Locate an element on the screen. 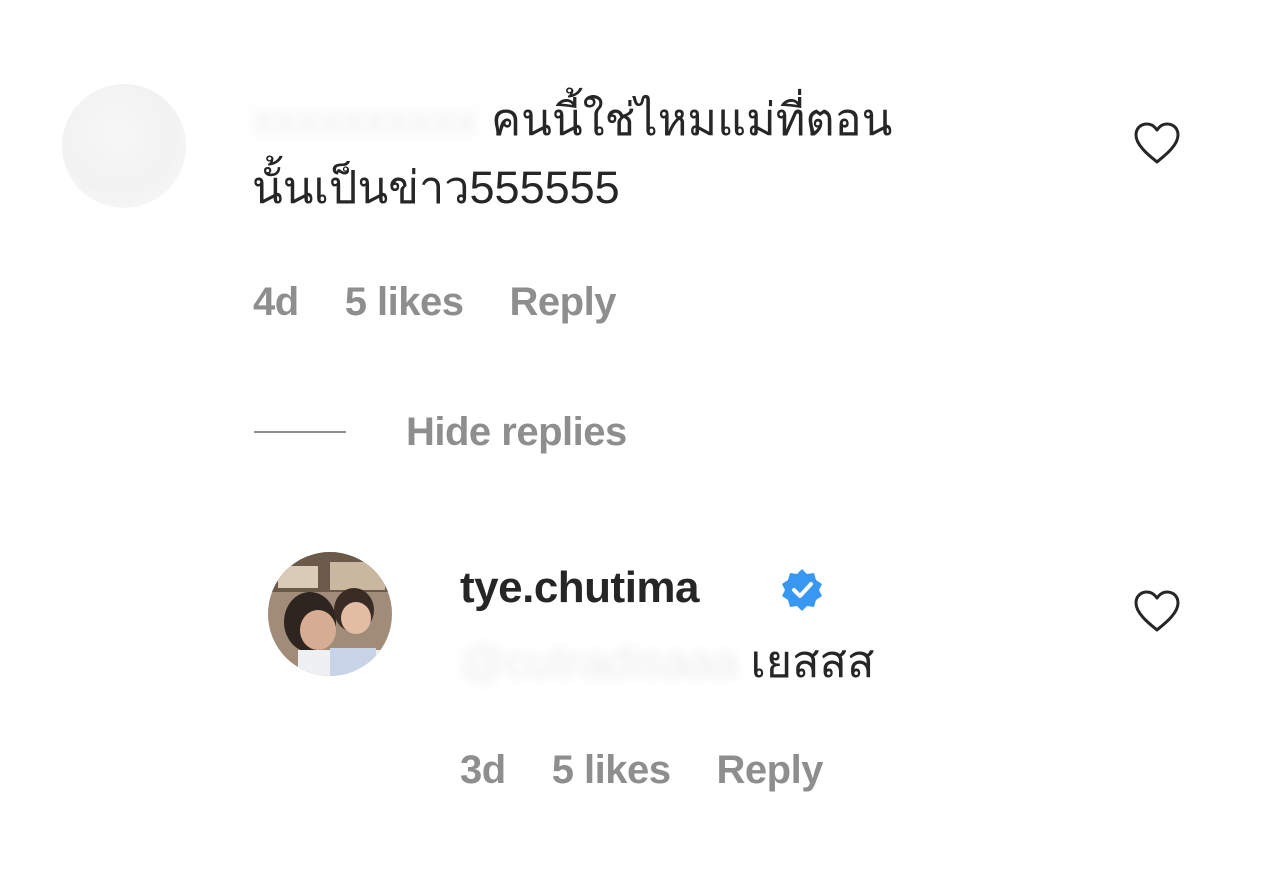 The height and width of the screenshot is (895, 1280). commenter-username: xxxxxxxxxx is located at coordinates (364, 120).